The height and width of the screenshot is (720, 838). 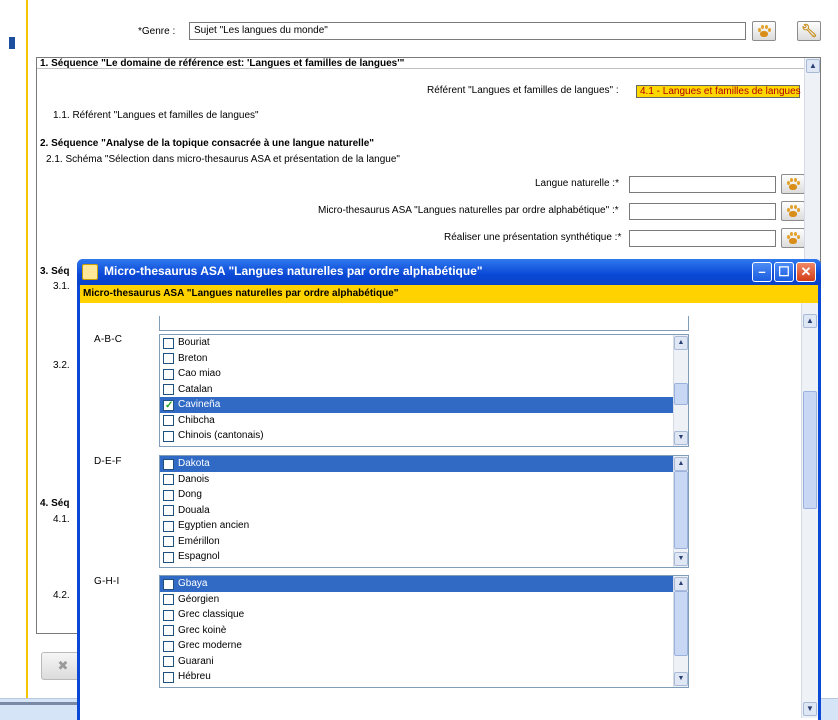 I want to click on filter-input, so click(x=424, y=323).